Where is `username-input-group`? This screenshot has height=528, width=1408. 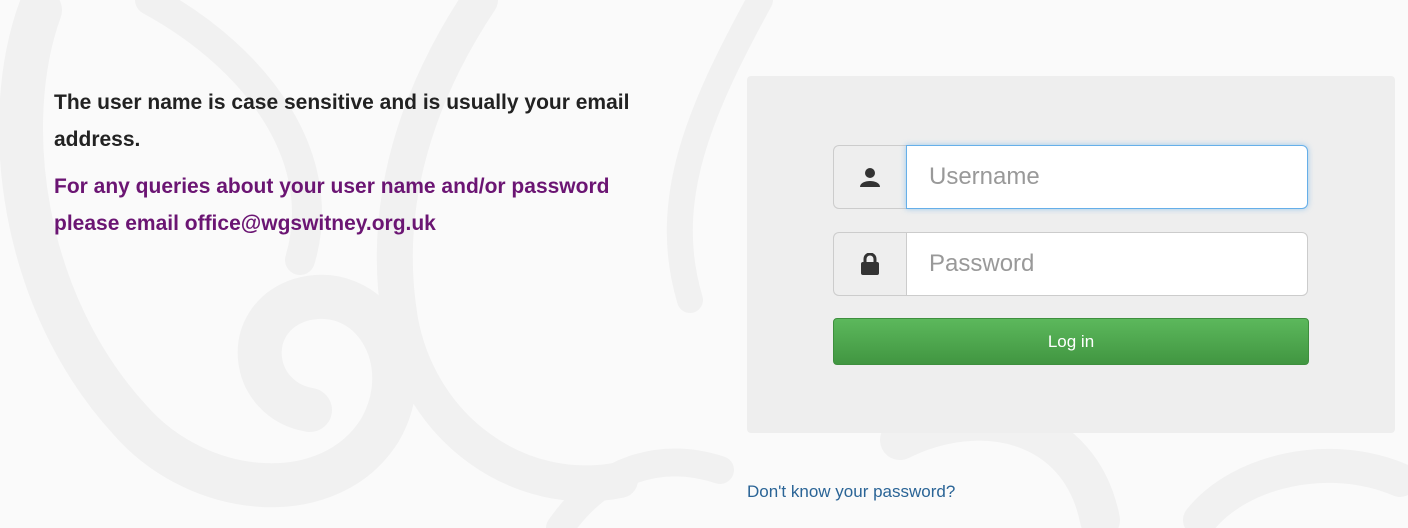
username-input-group is located at coordinates (1070, 177).